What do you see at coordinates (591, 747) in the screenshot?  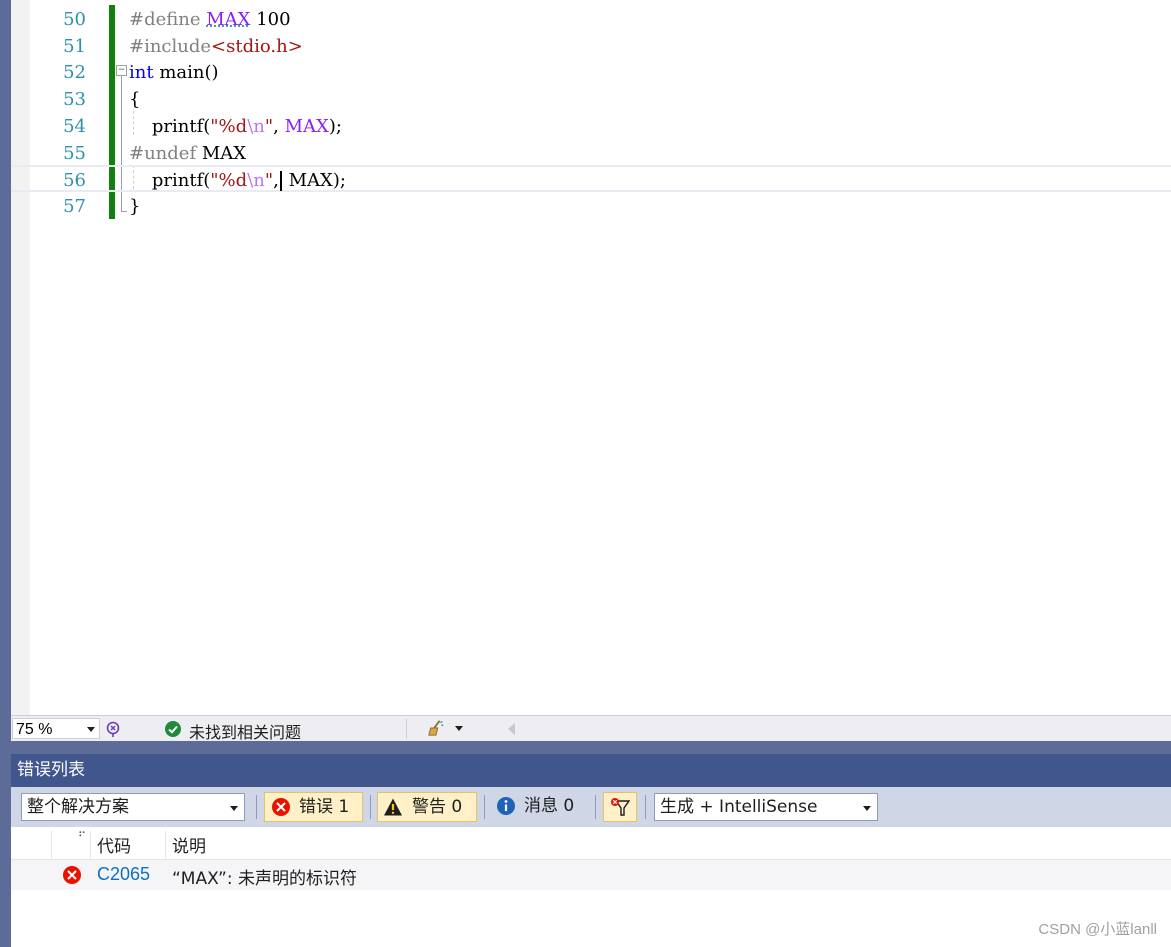 I see `panel-splitter` at bounding box center [591, 747].